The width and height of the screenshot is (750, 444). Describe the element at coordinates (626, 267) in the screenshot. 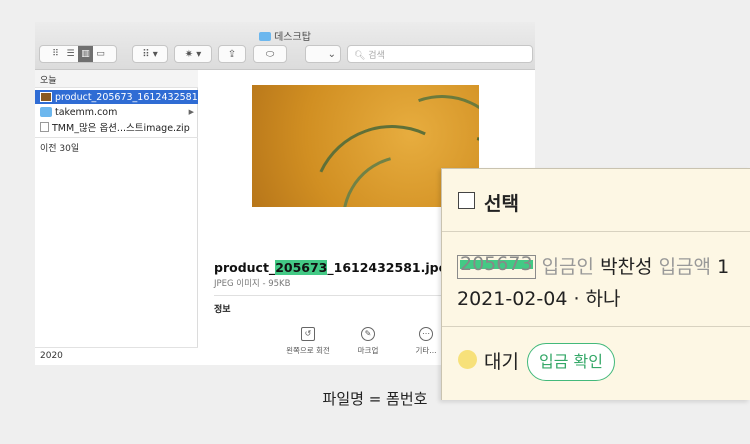

I see `depositor-name: 박찬성` at that location.